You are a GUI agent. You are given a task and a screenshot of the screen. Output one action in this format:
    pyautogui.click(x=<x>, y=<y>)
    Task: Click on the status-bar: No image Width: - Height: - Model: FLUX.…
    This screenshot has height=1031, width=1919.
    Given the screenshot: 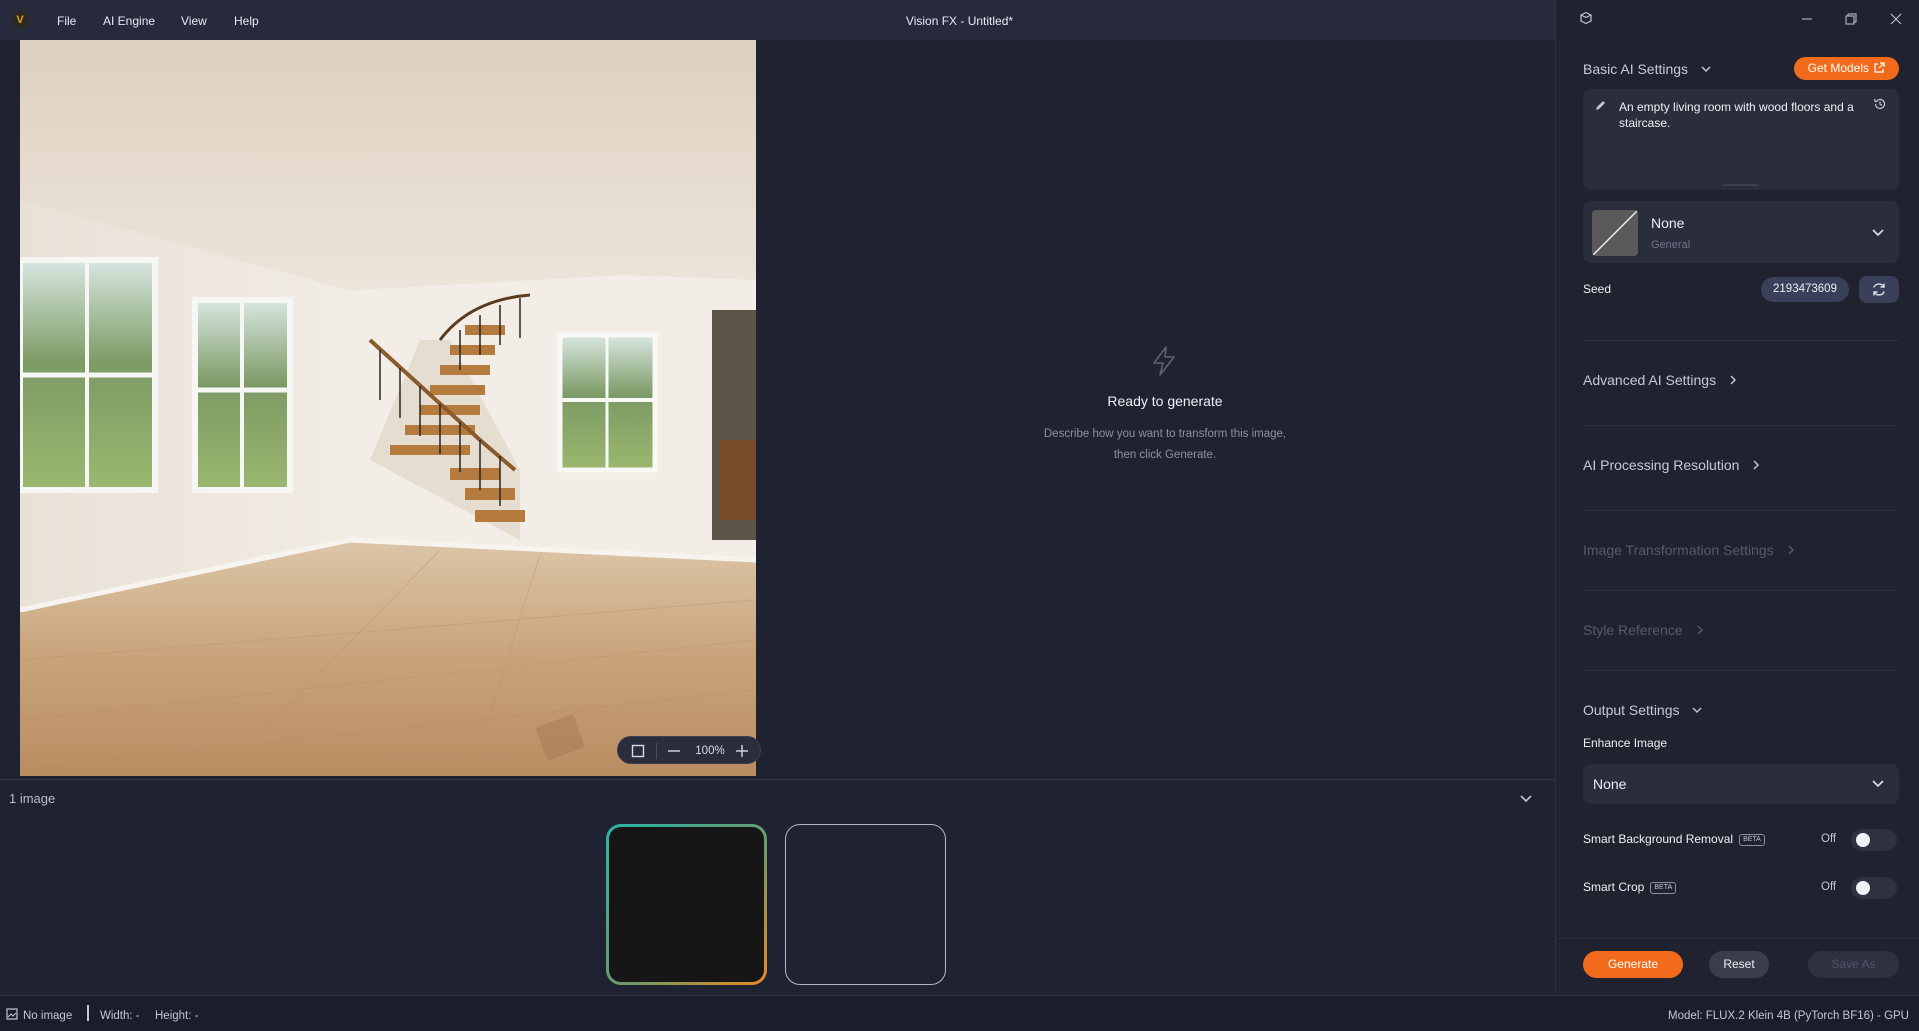 What is the action you would take?
    pyautogui.click(x=959, y=1013)
    